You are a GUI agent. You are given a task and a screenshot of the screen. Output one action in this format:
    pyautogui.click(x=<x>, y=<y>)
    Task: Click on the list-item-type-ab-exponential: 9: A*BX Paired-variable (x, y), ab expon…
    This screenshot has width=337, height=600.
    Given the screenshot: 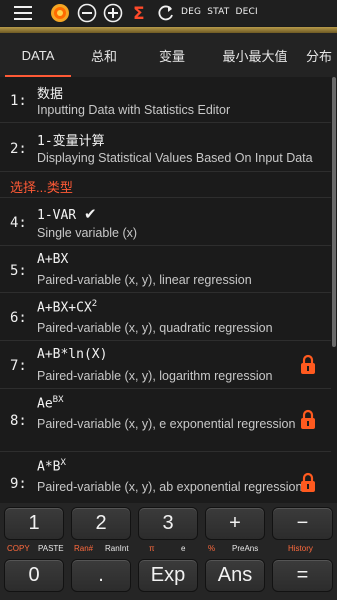 What is the action you would take?
    pyautogui.click(x=165, y=477)
    